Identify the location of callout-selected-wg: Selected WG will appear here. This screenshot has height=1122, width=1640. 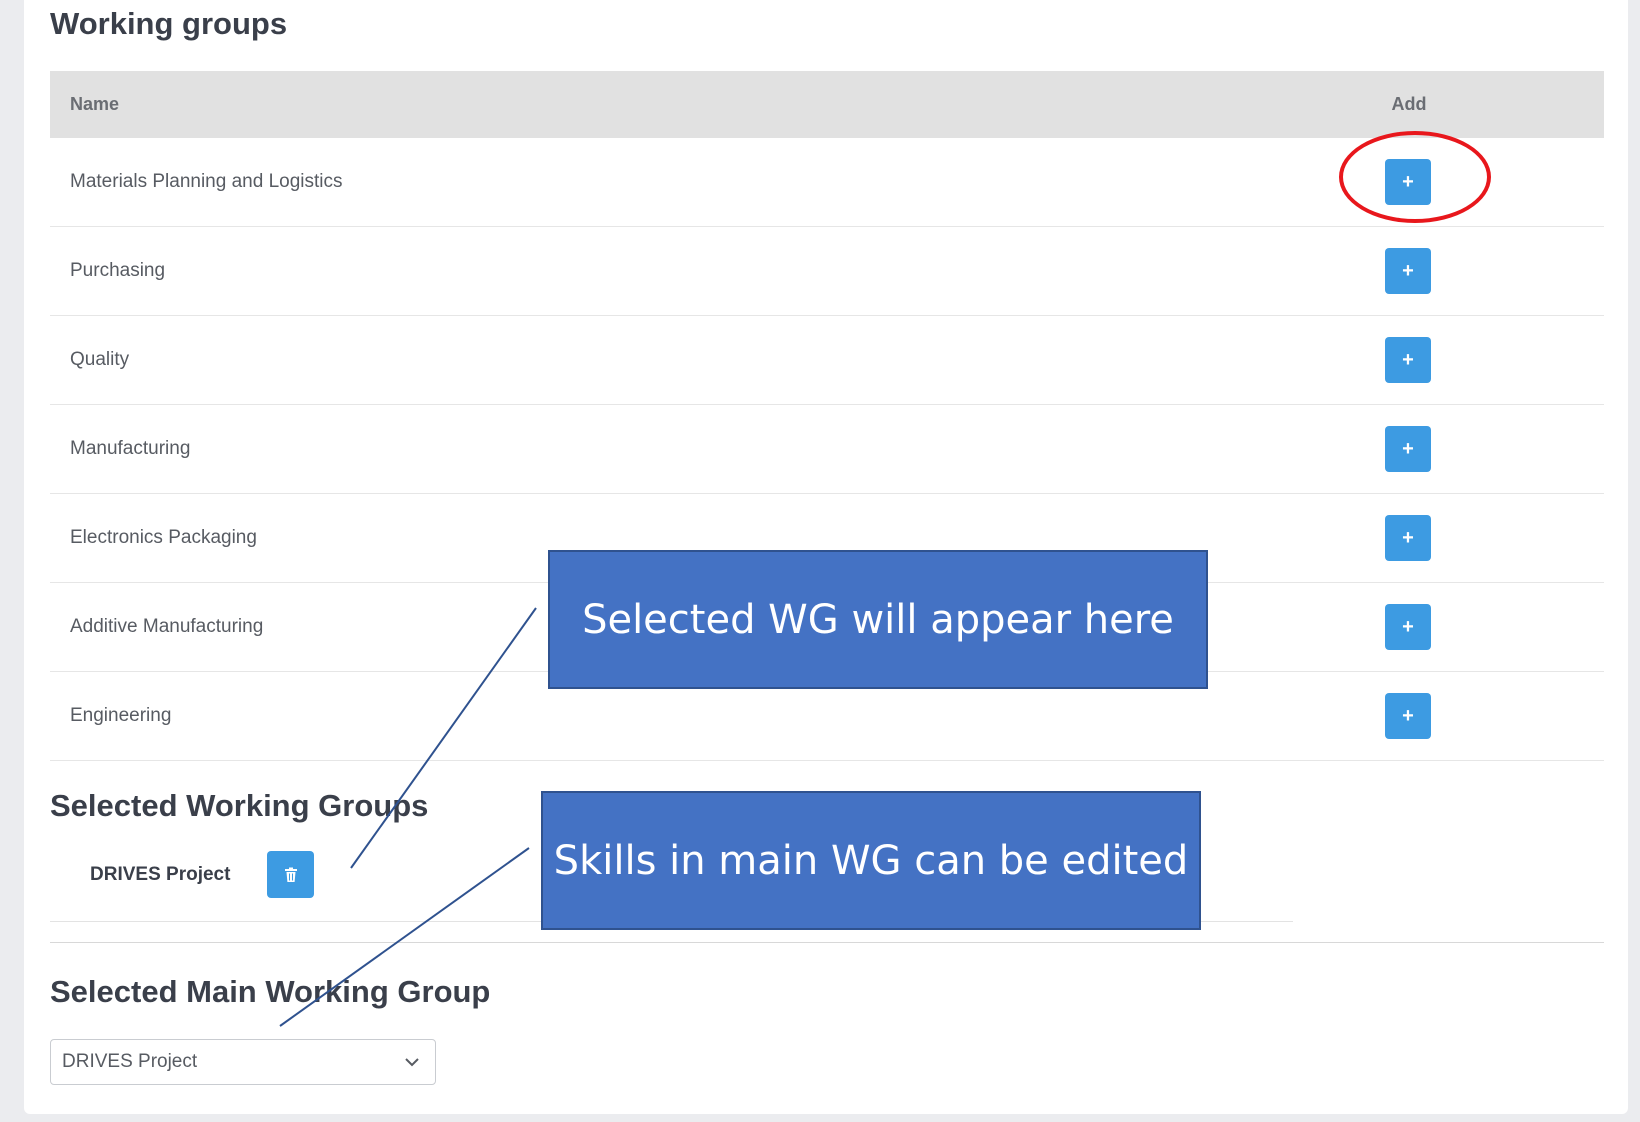
(878, 619).